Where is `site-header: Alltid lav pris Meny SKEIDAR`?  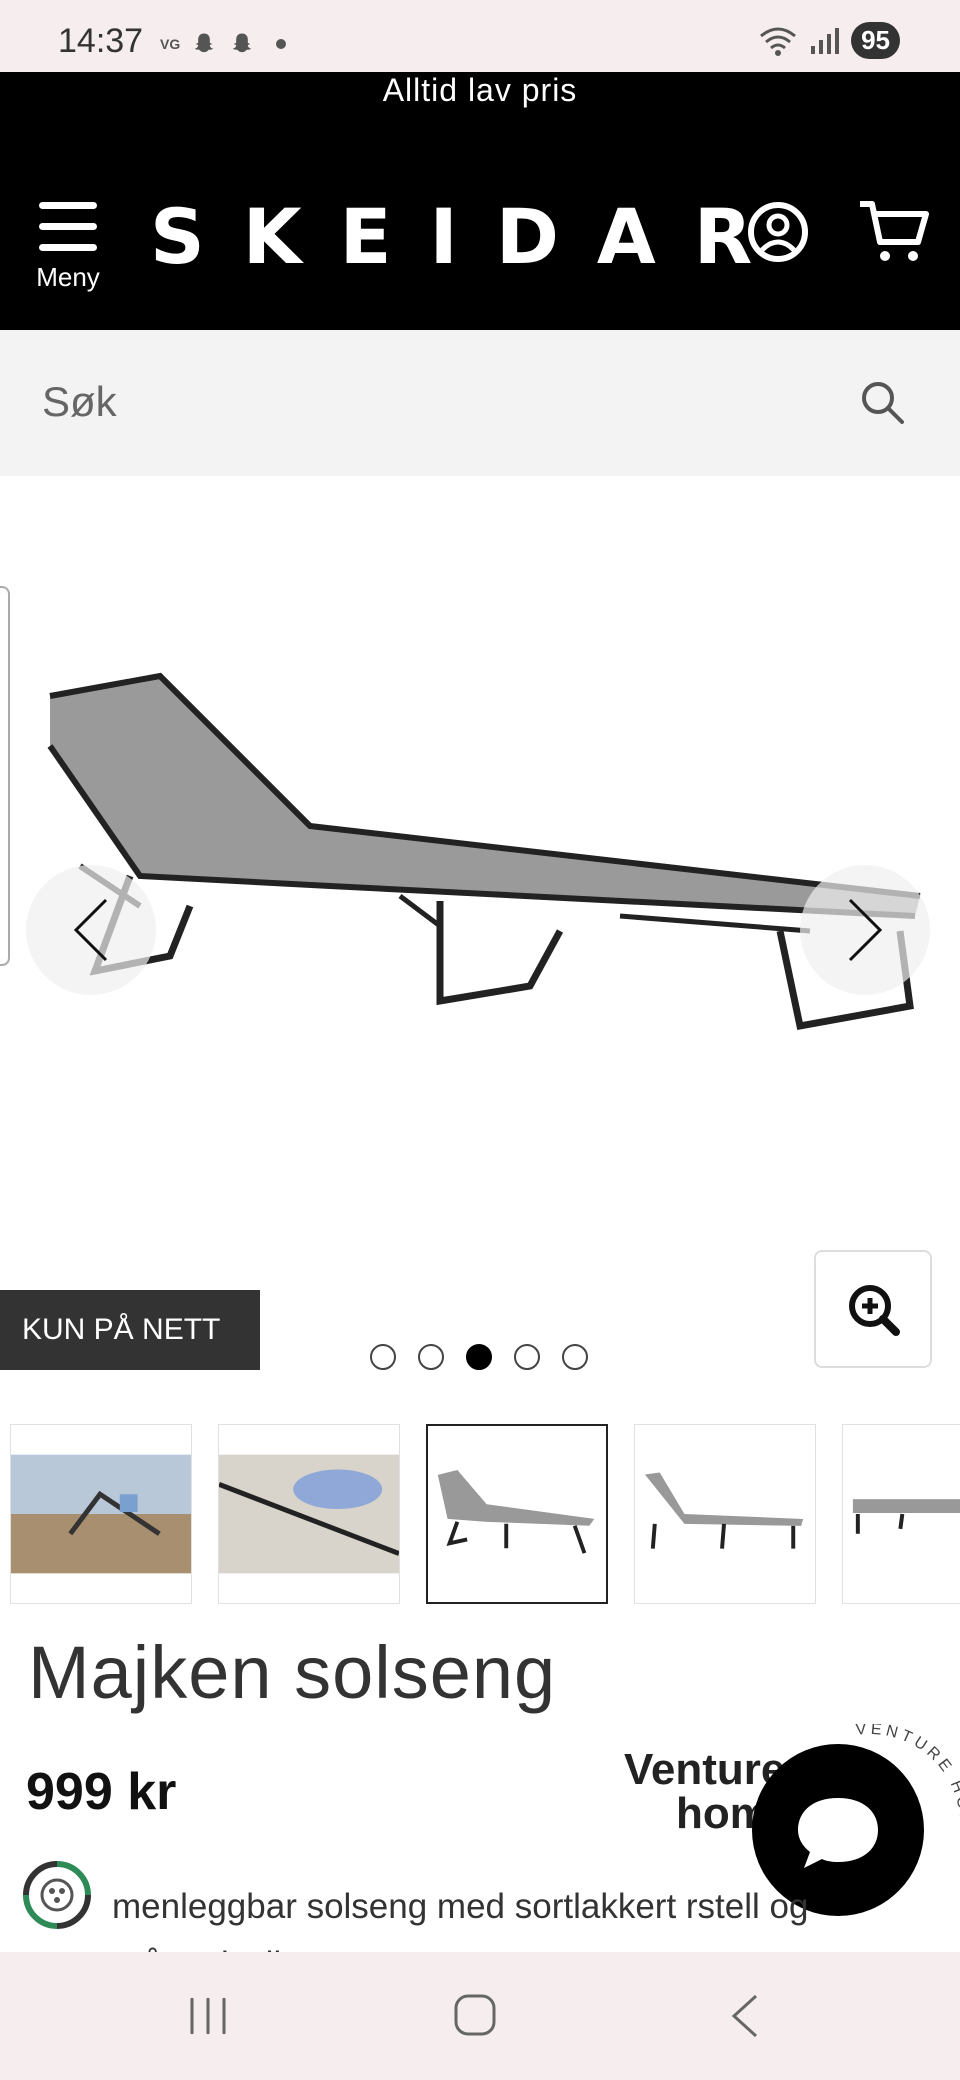
site-header: Alltid lav pris Meny SKEIDAR is located at coordinates (480, 201).